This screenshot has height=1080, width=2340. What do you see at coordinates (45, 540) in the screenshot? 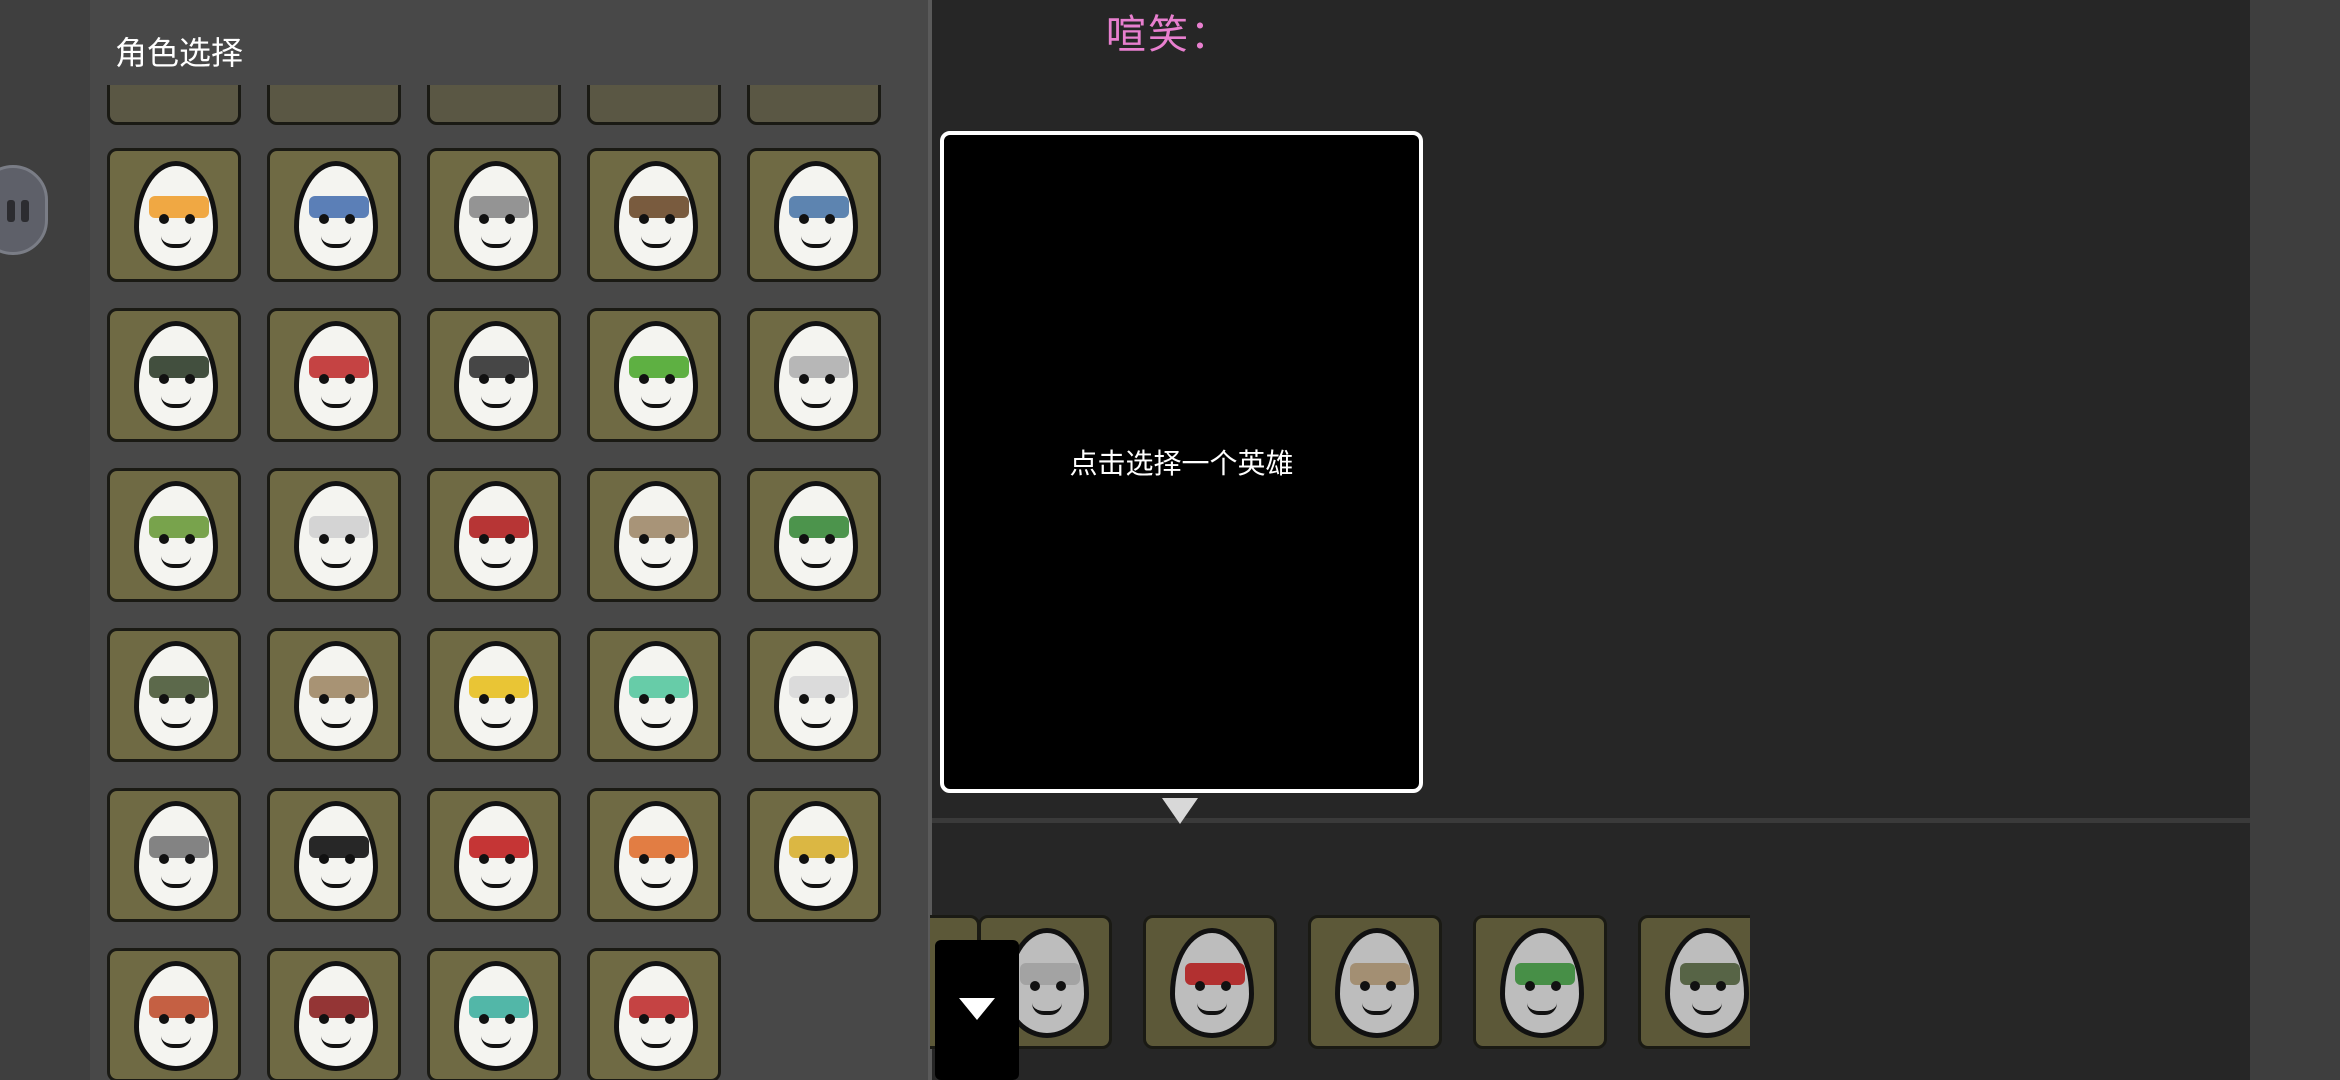
I see `left-gutter` at bounding box center [45, 540].